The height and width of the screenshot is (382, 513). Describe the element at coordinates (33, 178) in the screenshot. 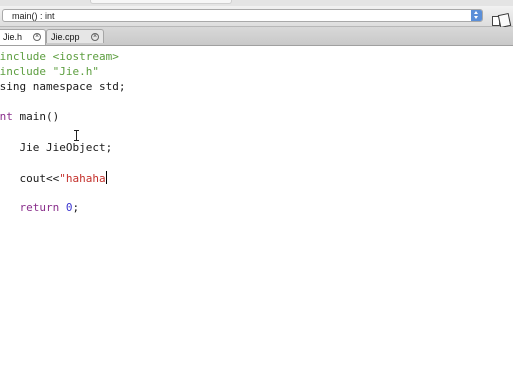

I see `code-token: cout` at that location.